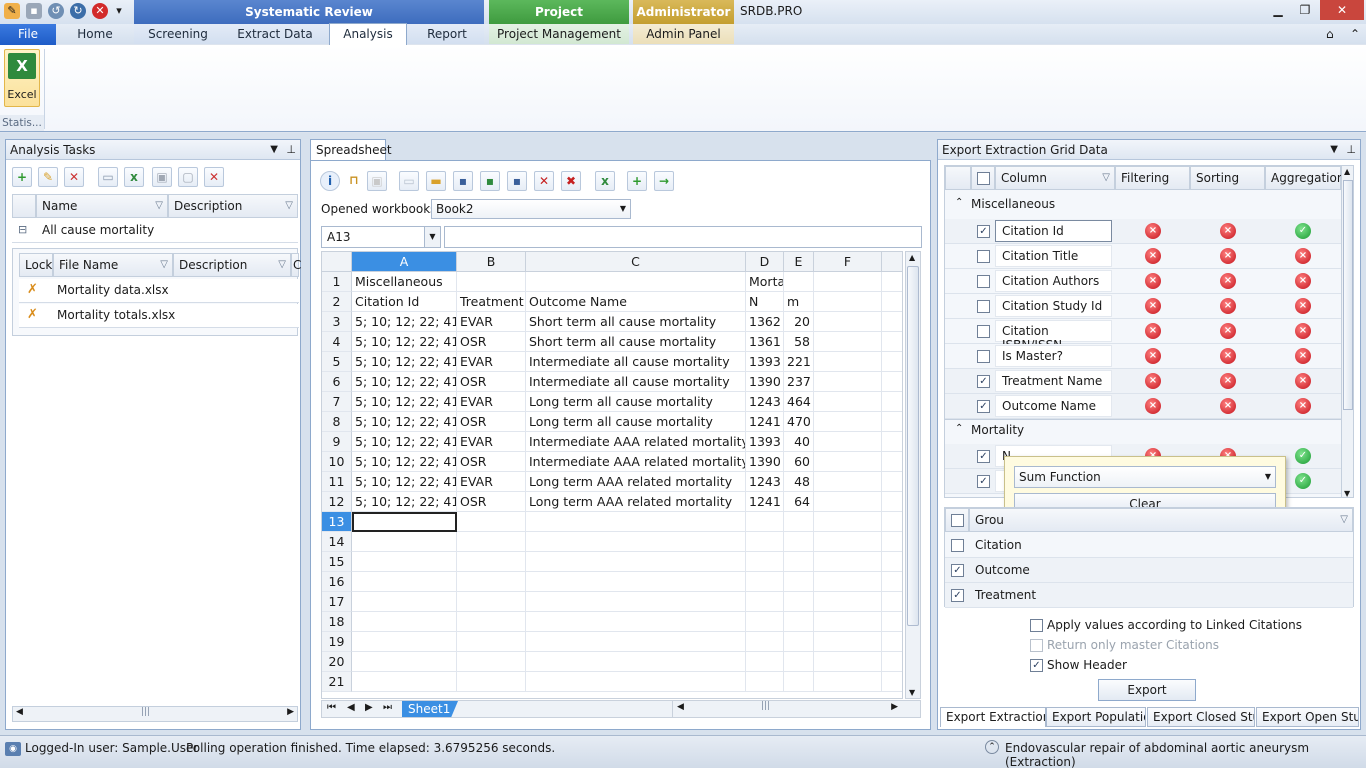 This screenshot has height=768, width=1366. Describe the element at coordinates (787, 709) in the screenshot. I see `horizontal-scrollbar: ◀ ||| ▶` at that location.